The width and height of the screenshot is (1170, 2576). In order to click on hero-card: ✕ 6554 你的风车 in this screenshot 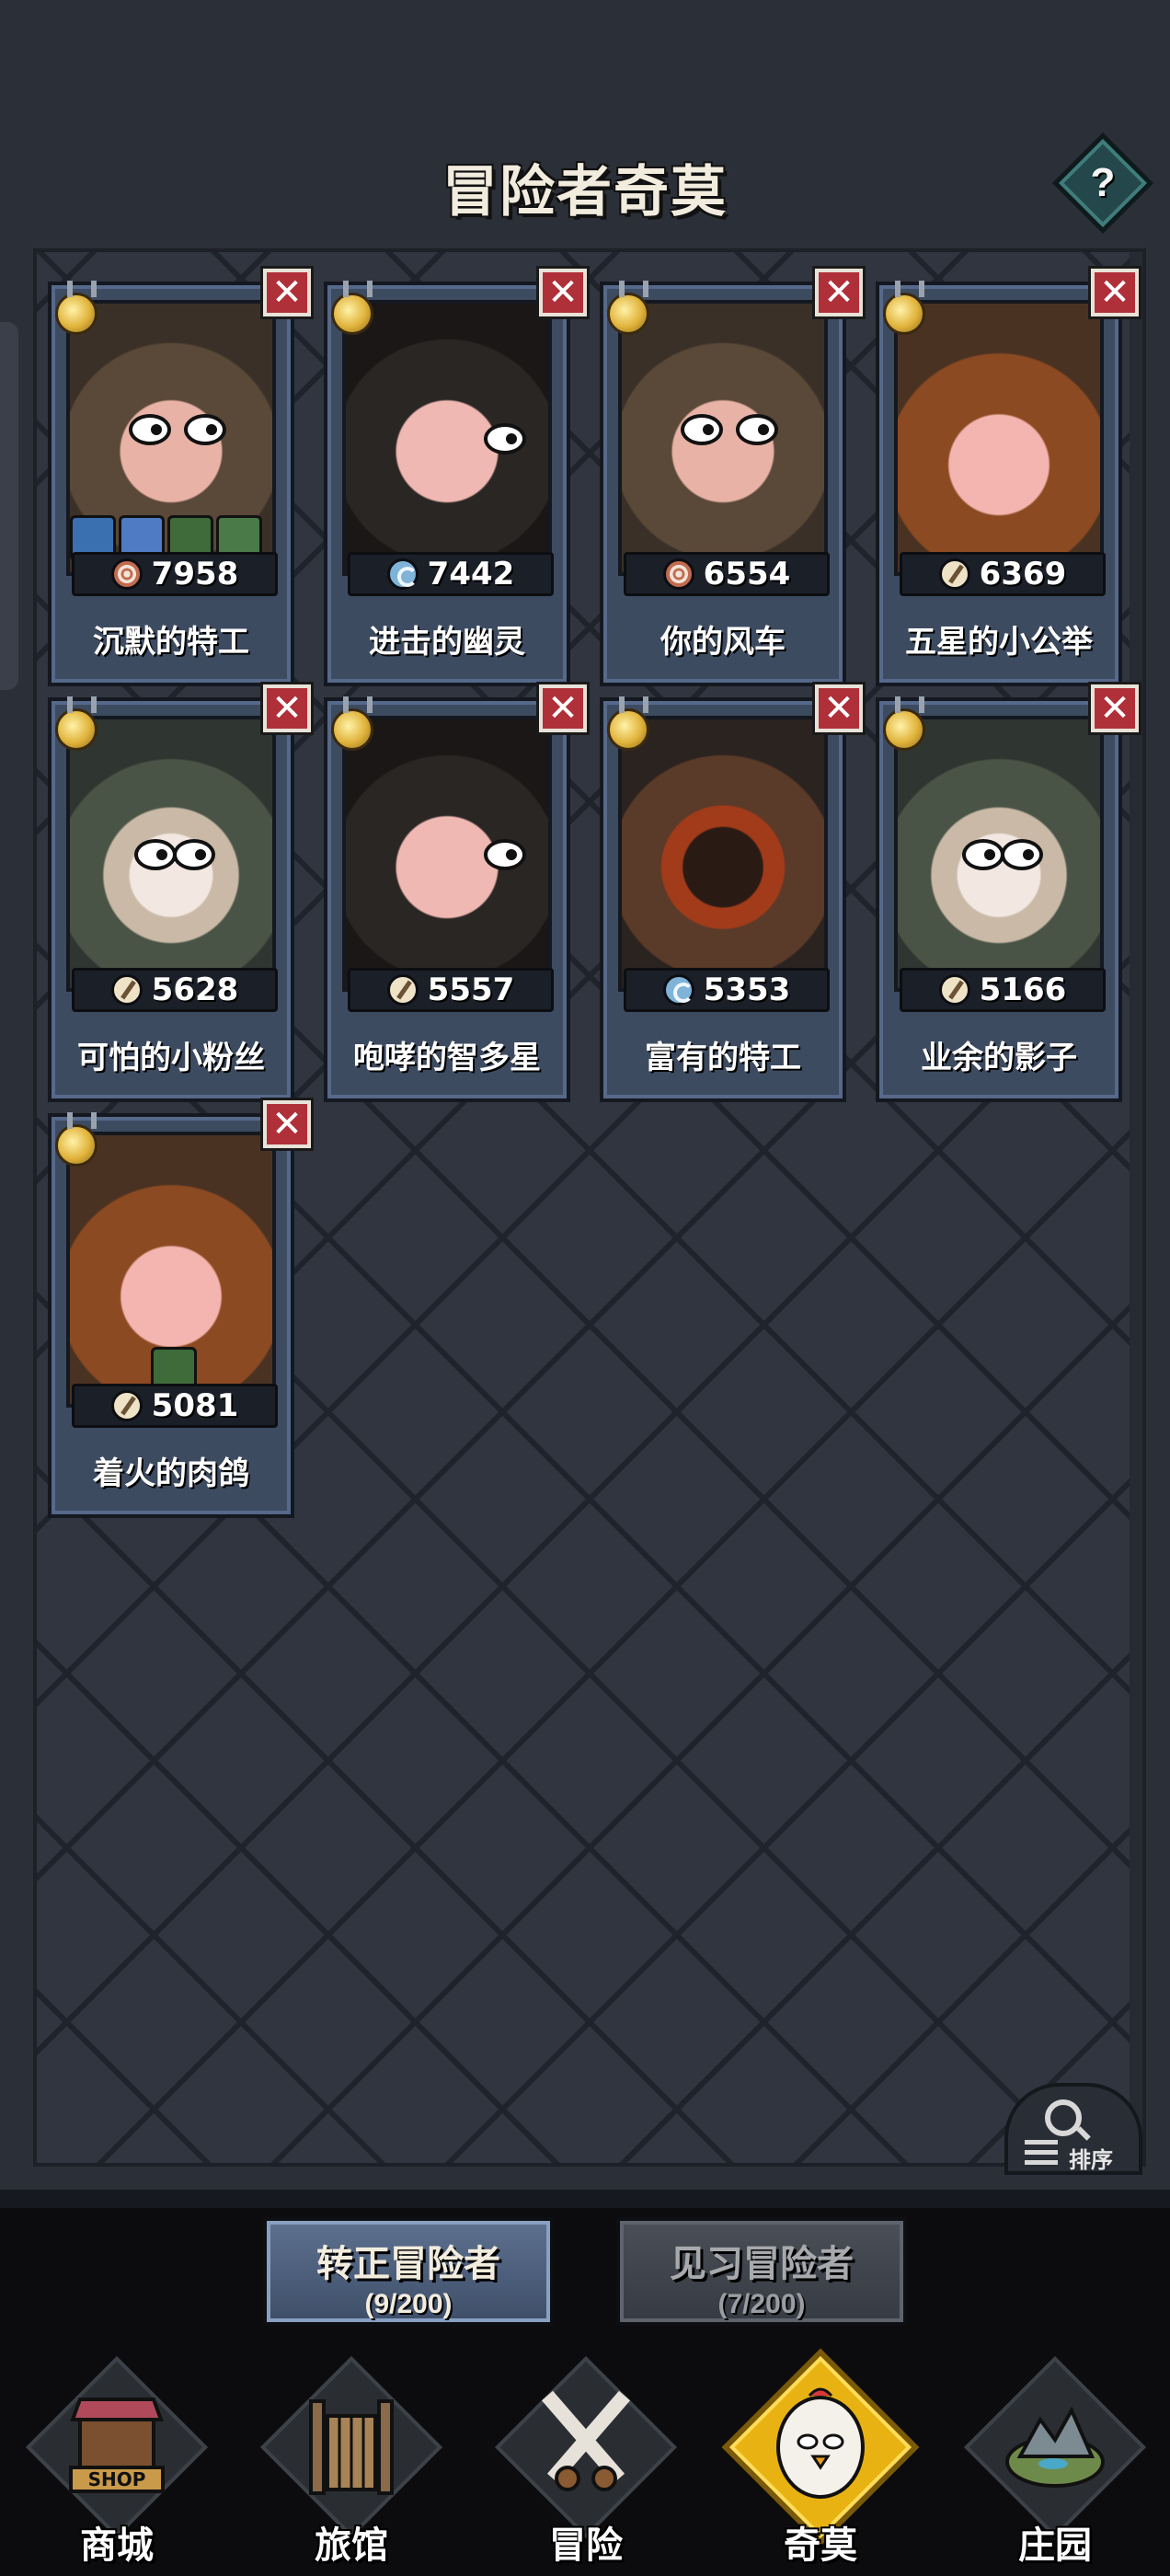, I will do `click(733, 476)`.